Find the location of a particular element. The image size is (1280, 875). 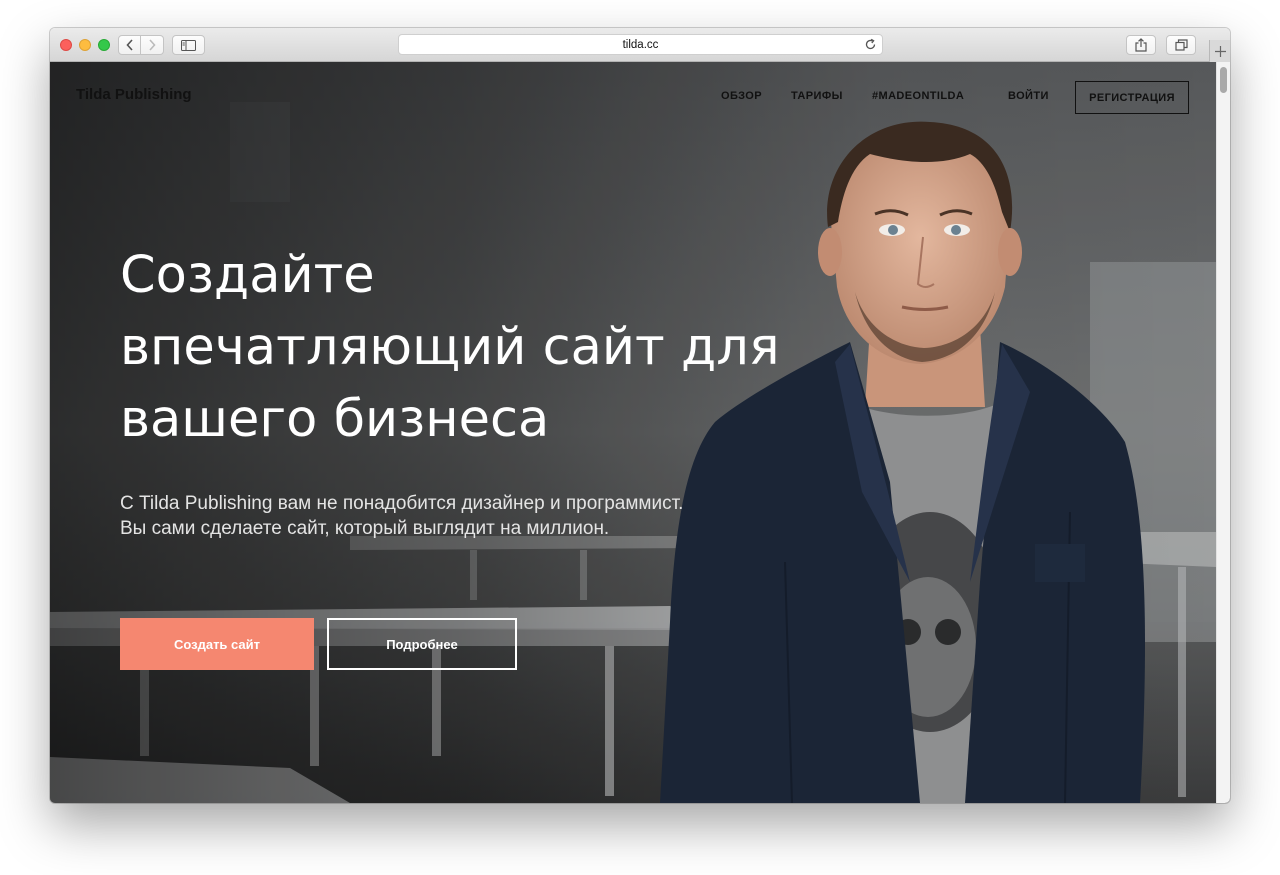

hero-title-line: впечатляющий сайт для is located at coordinates (450, 347).